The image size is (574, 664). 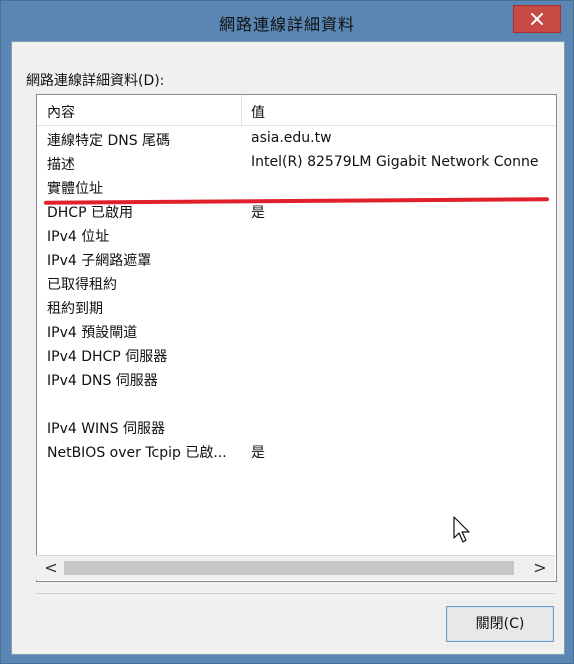 What do you see at coordinates (241, 110) in the screenshot?
I see `column-divider` at bounding box center [241, 110].